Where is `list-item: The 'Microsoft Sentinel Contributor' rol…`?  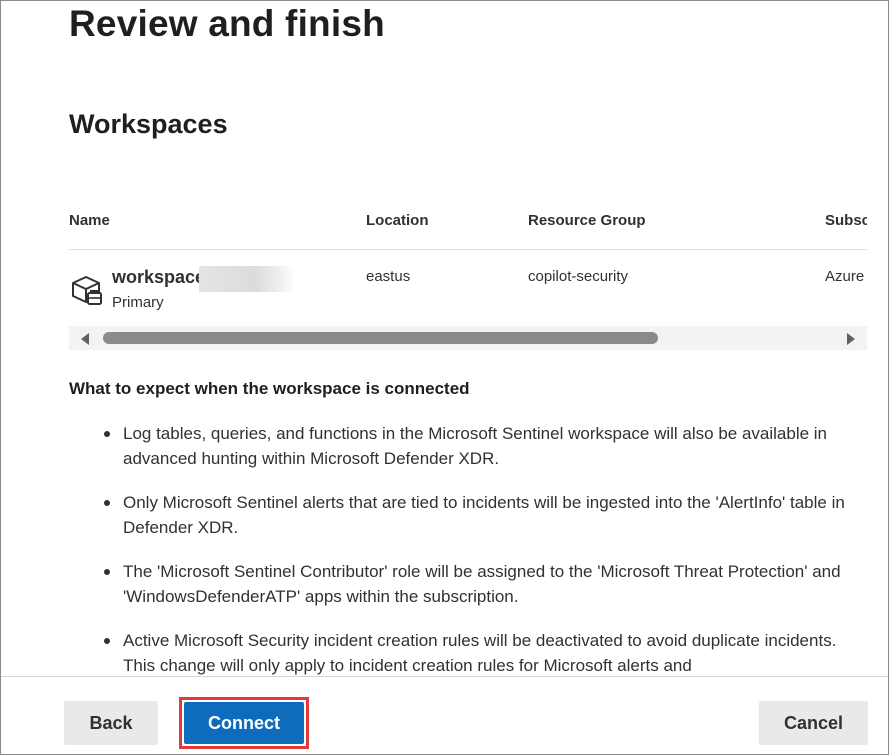
list-item: The 'Microsoft Sentinel Contributor' rol… is located at coordinates (459, 584).